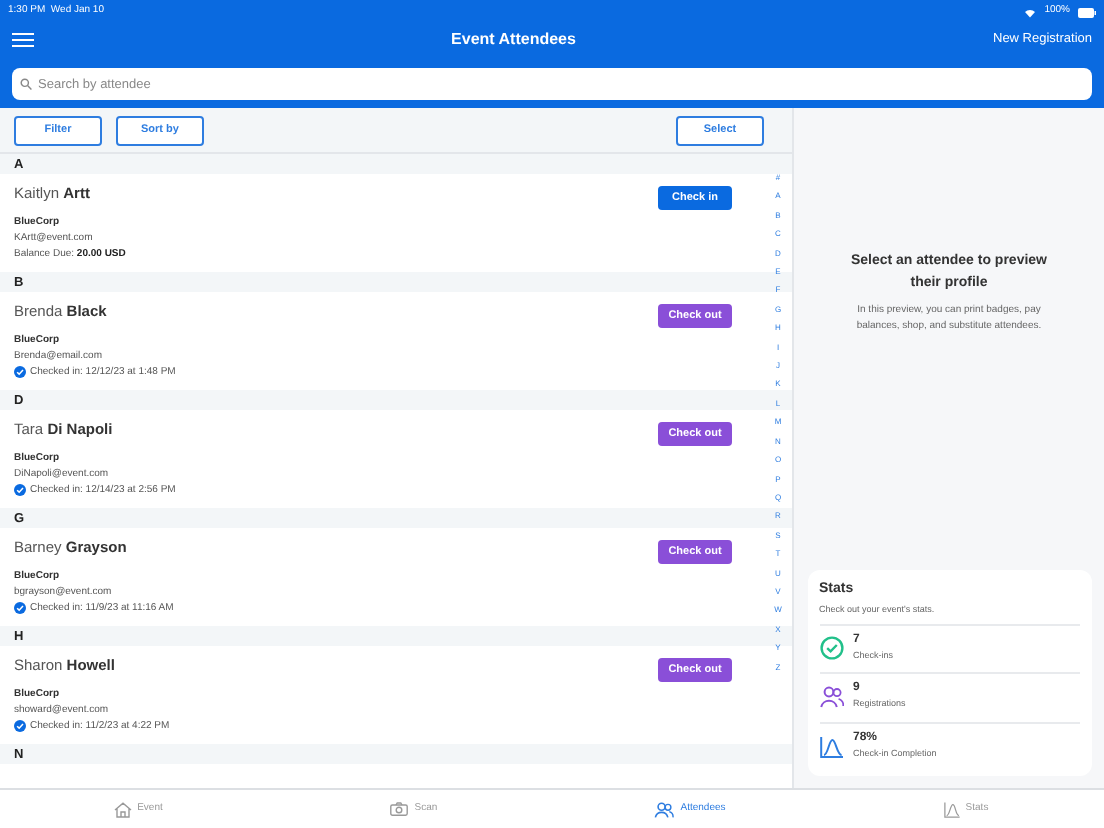 The image size is (1104, 828). What do you see at coordinates (1087, 12) in the screenshot?
I see `battery-icon` at bounding box center [1087, 12].